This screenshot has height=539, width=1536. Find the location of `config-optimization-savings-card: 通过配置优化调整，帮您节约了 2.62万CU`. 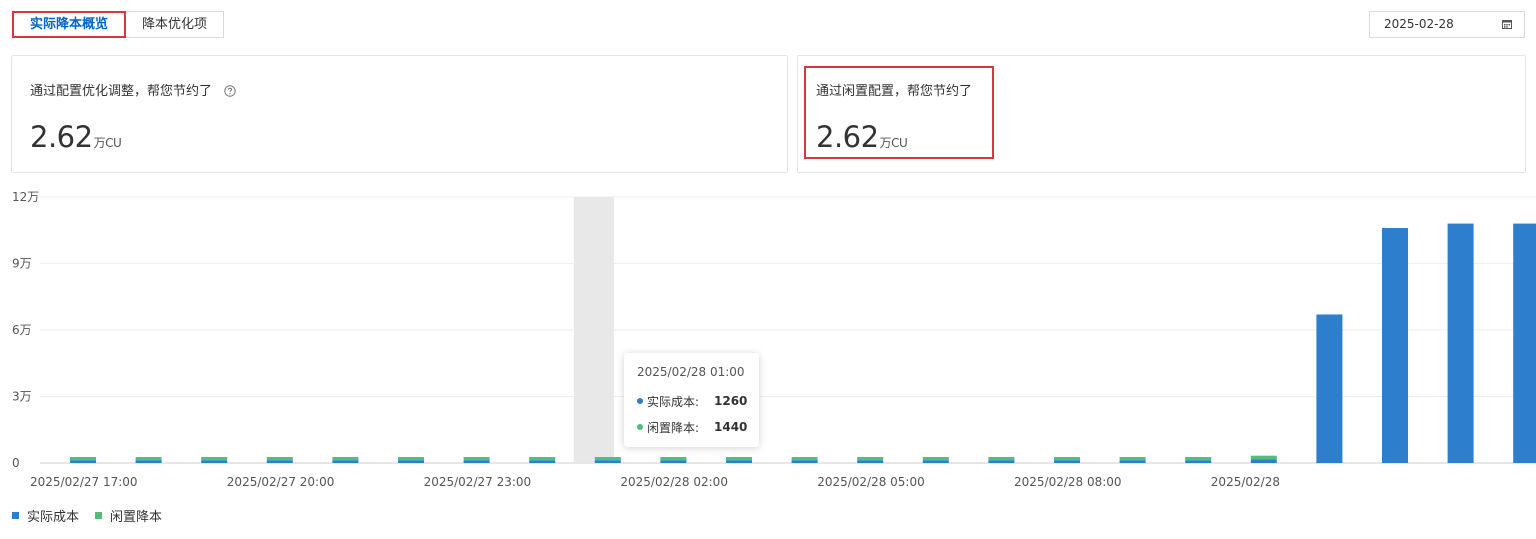

config-optimization-savings-card: 通过配置优化调整，帮您节约了 2.62万CU is located at coordinates (399, 114).